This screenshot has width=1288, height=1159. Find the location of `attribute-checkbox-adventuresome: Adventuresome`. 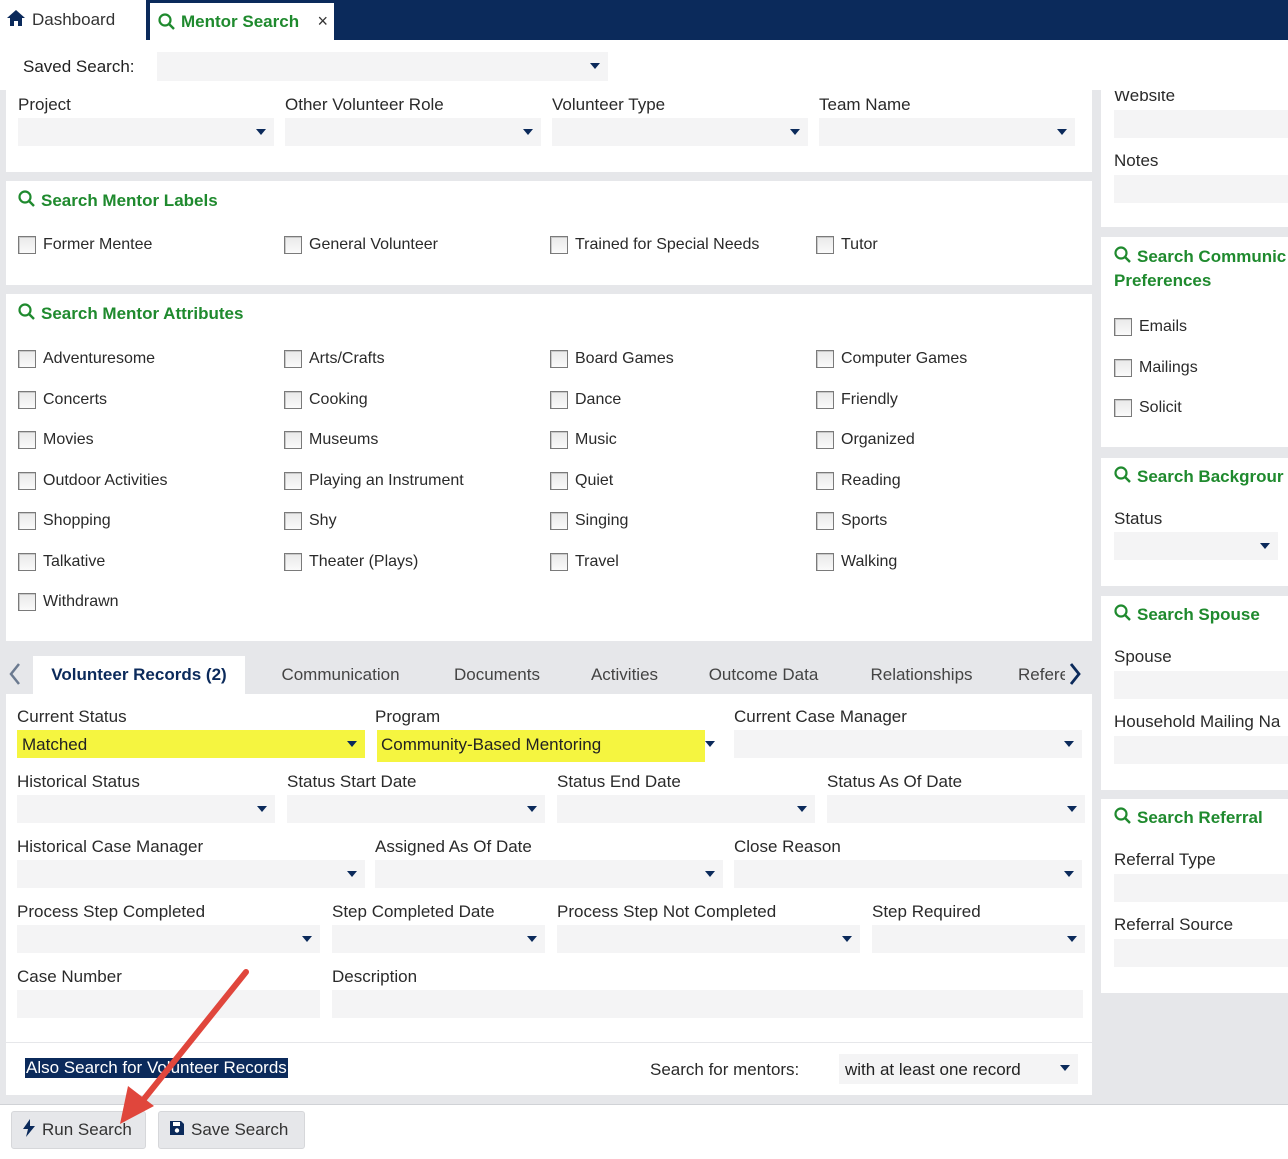

attribute-checkbox-adventuresome: Adventuresome is located at coordinates (86, 359).